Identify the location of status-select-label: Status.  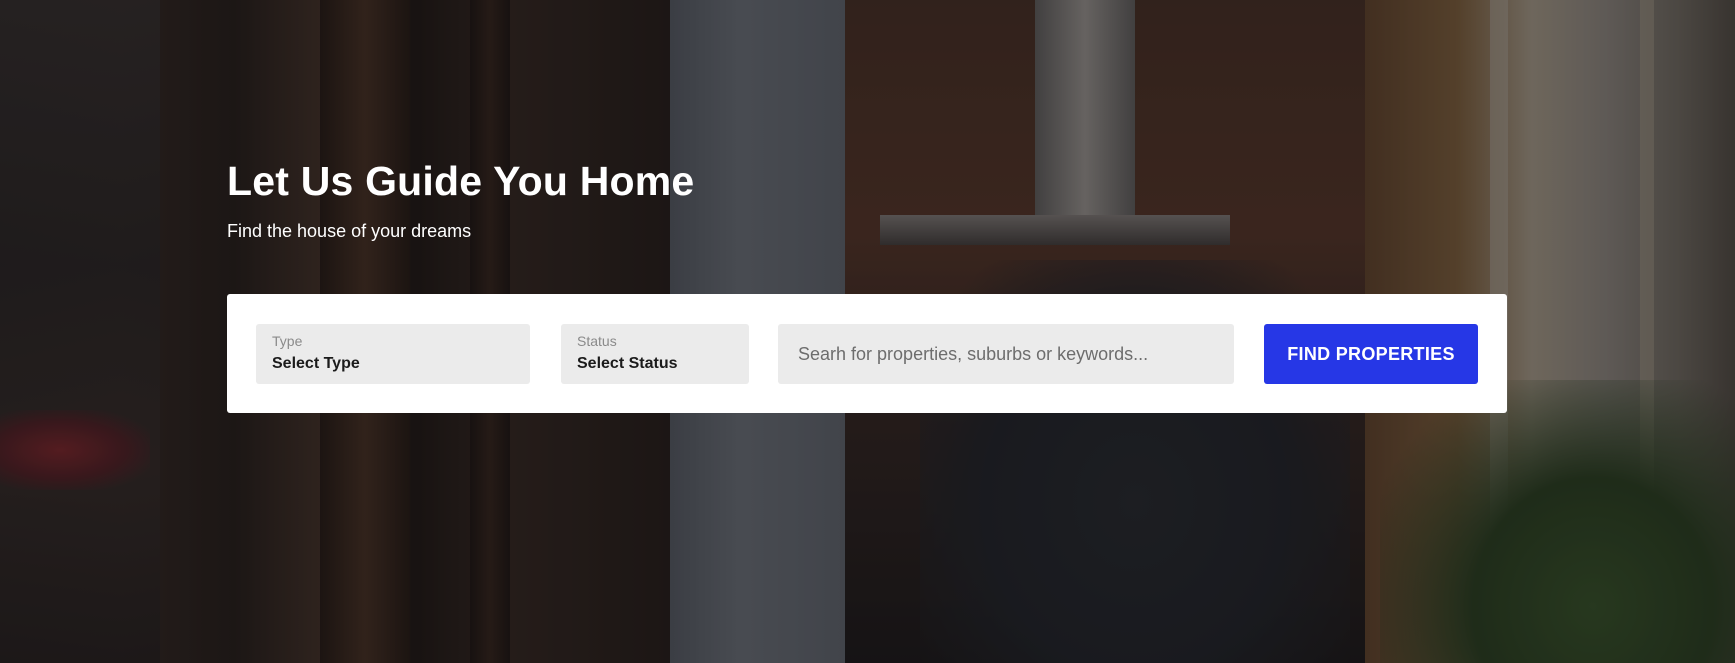
(597, 341).